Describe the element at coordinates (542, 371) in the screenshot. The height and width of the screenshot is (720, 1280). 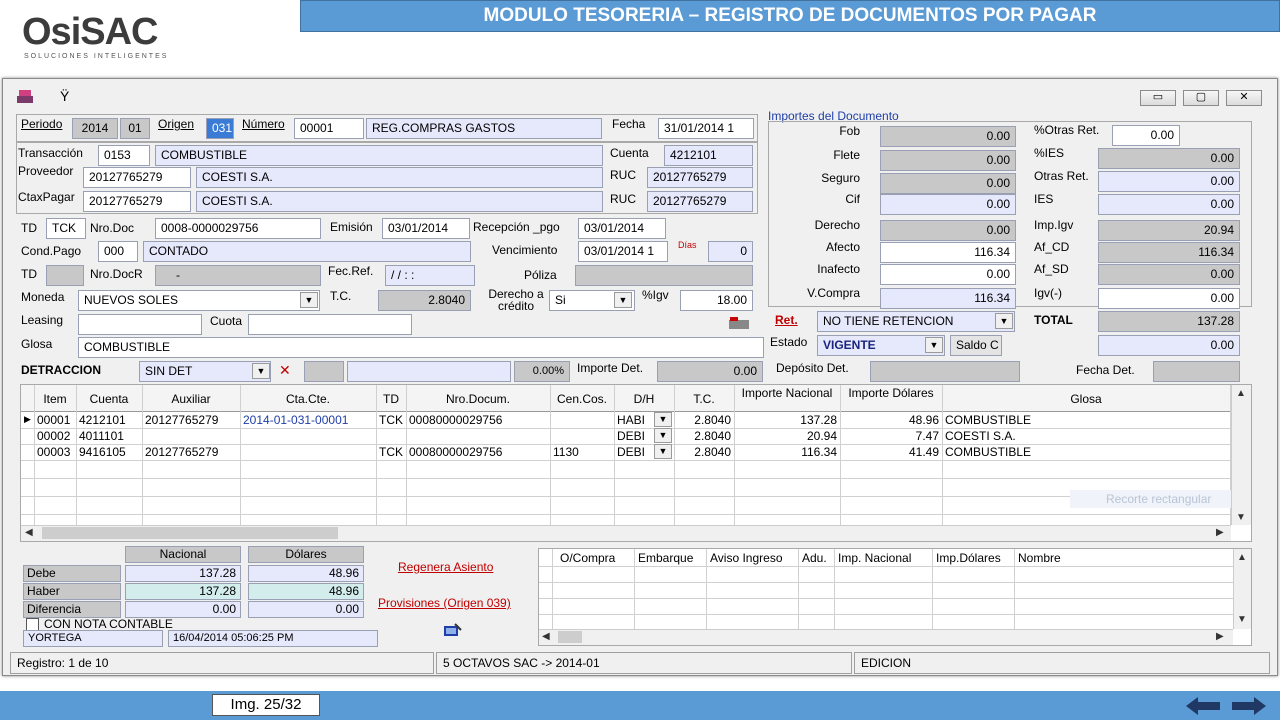
I see `detraccion-pct-field: 0.00%` at that location.